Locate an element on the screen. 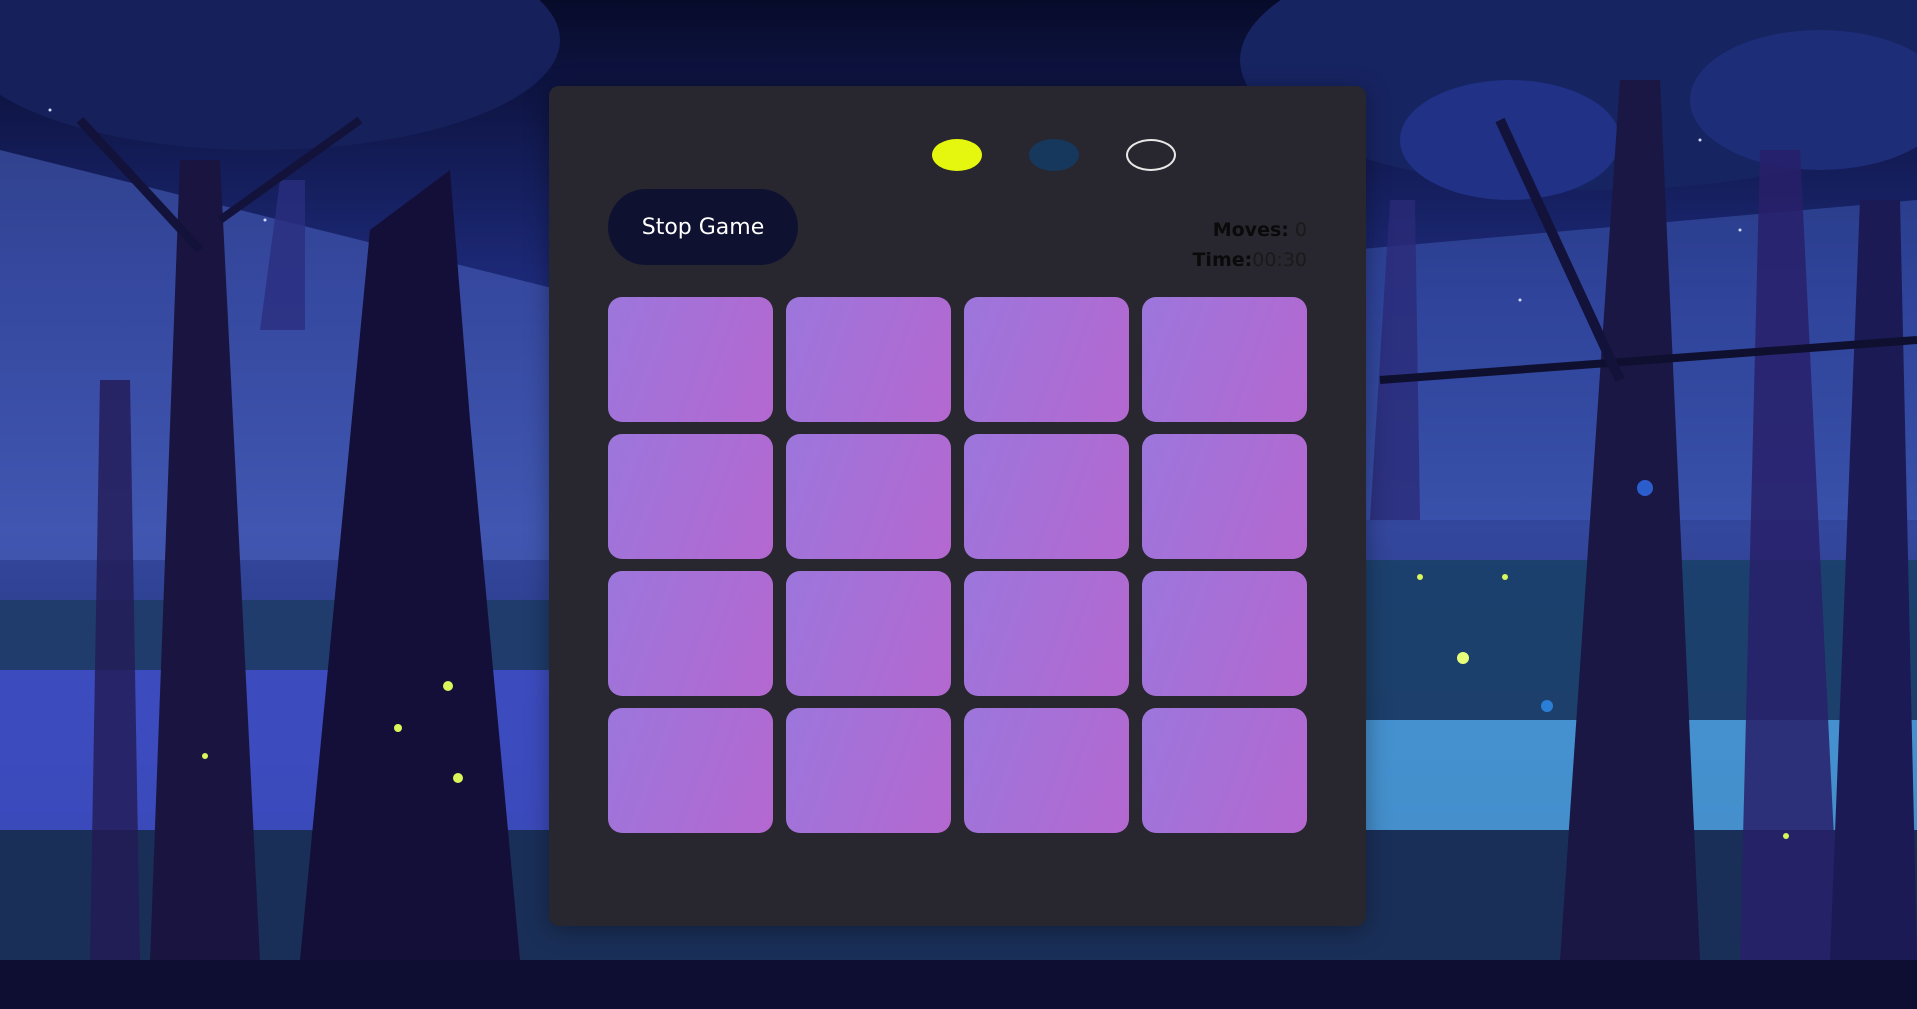 This screenshot has width=1917, height=1009. time-value: 00:30 is located at coordinates (1279, 260).